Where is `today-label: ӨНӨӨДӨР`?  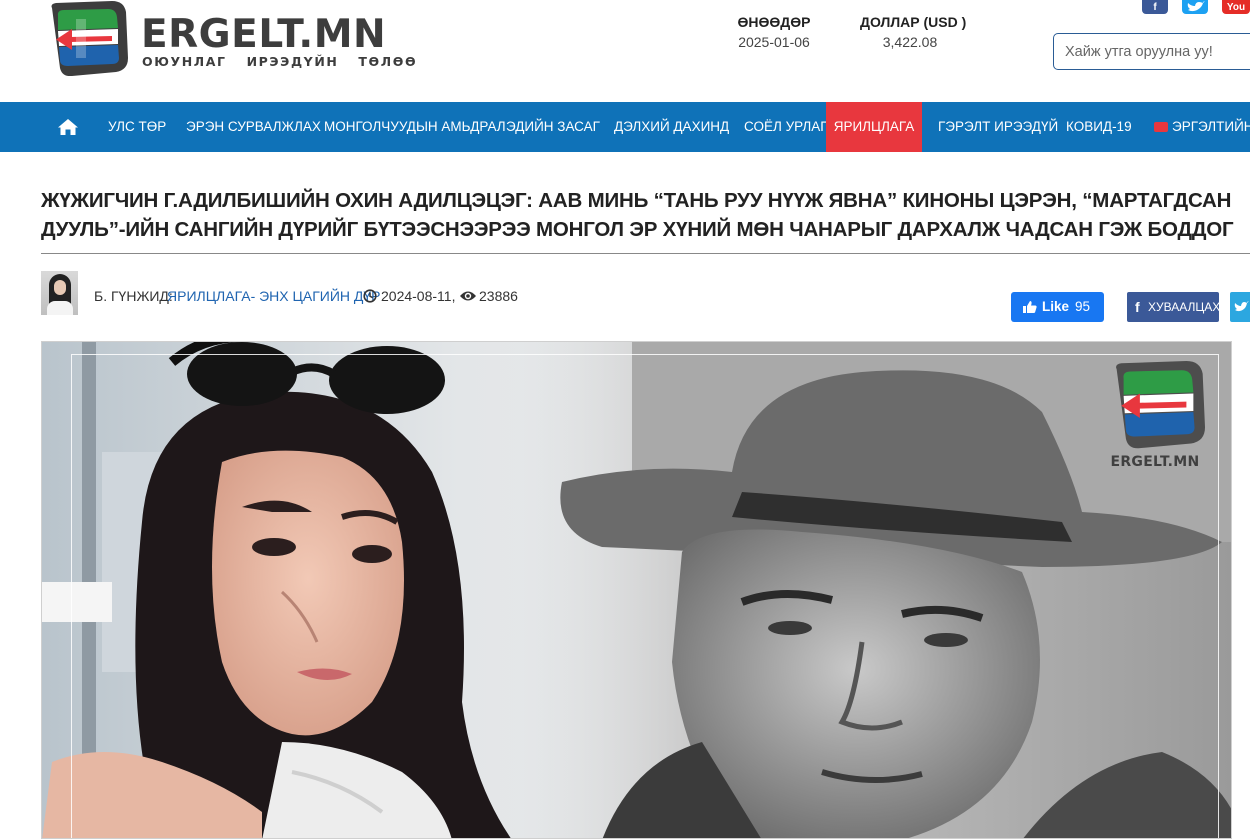
today-label: ӨНӨӨДӨР is located at coordinates (774, 22).